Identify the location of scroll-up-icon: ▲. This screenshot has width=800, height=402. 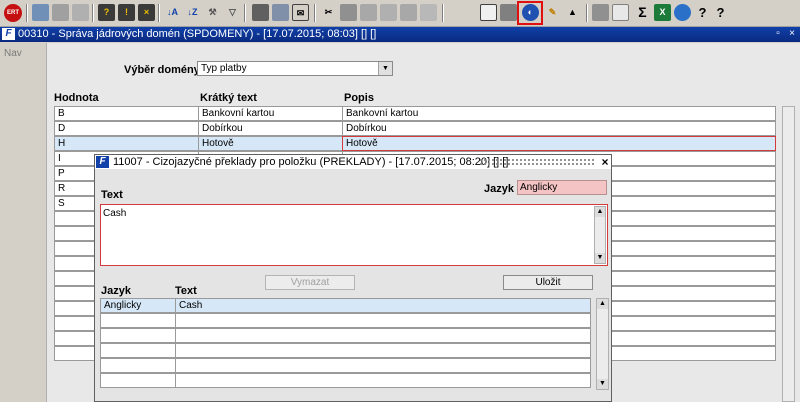
(602, 304).